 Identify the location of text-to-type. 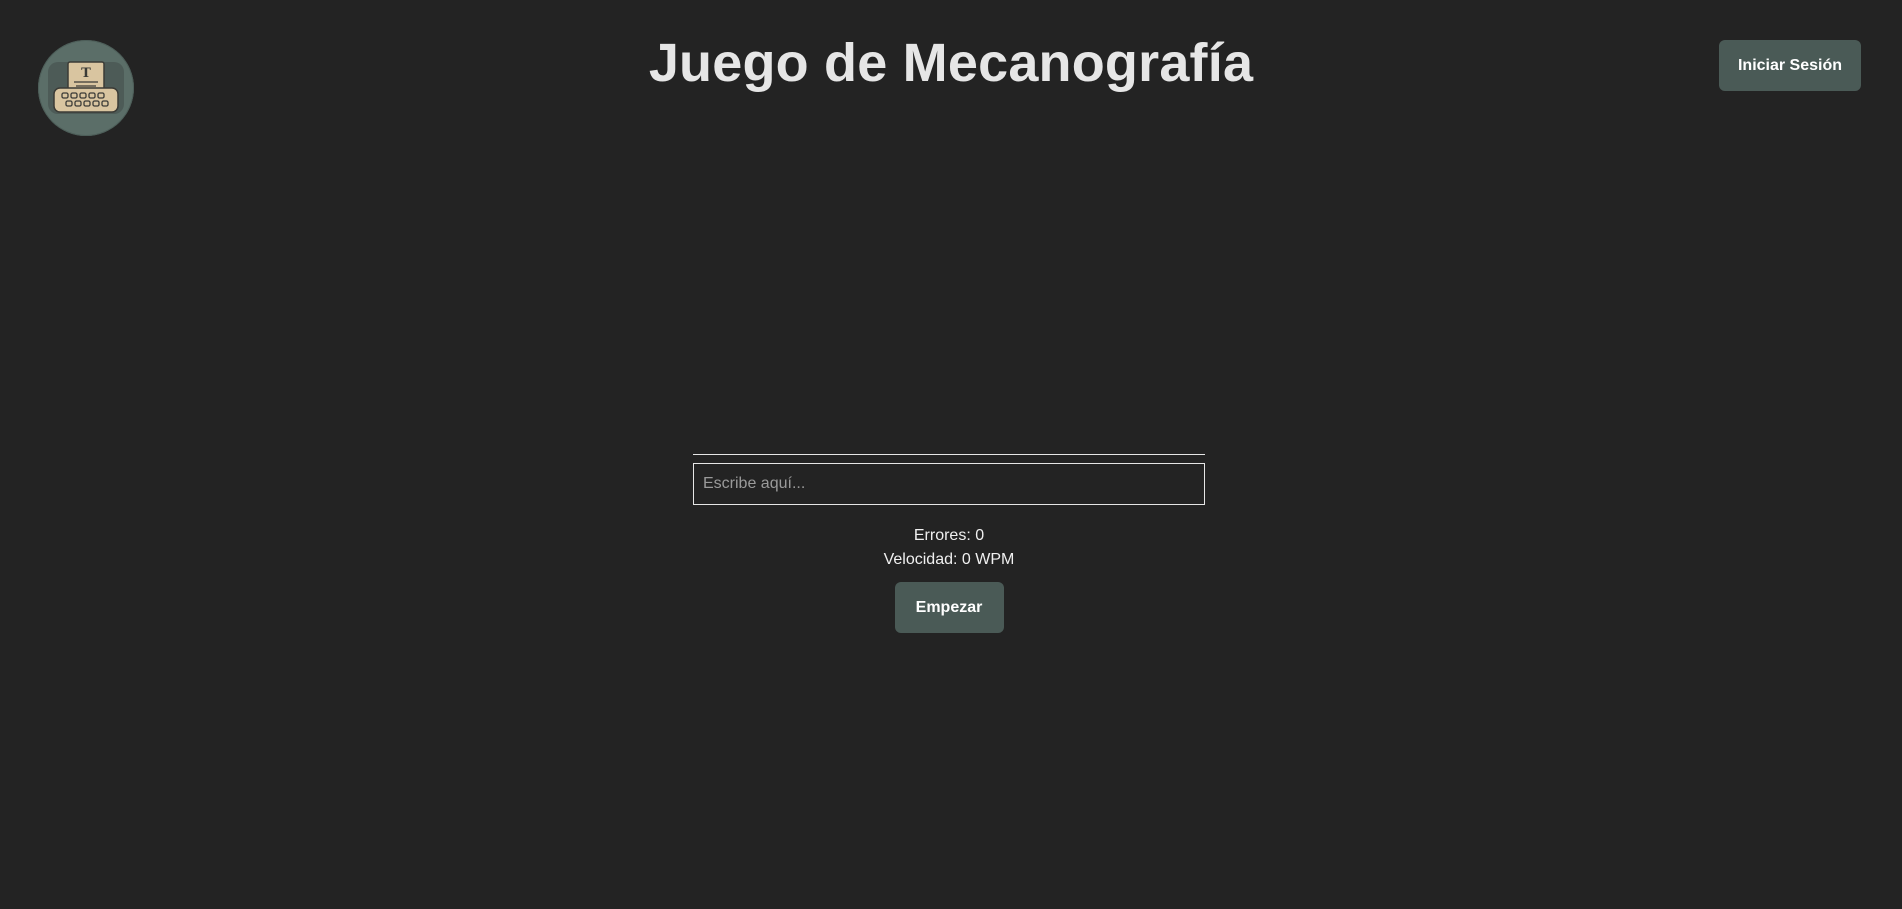
(949, 454).